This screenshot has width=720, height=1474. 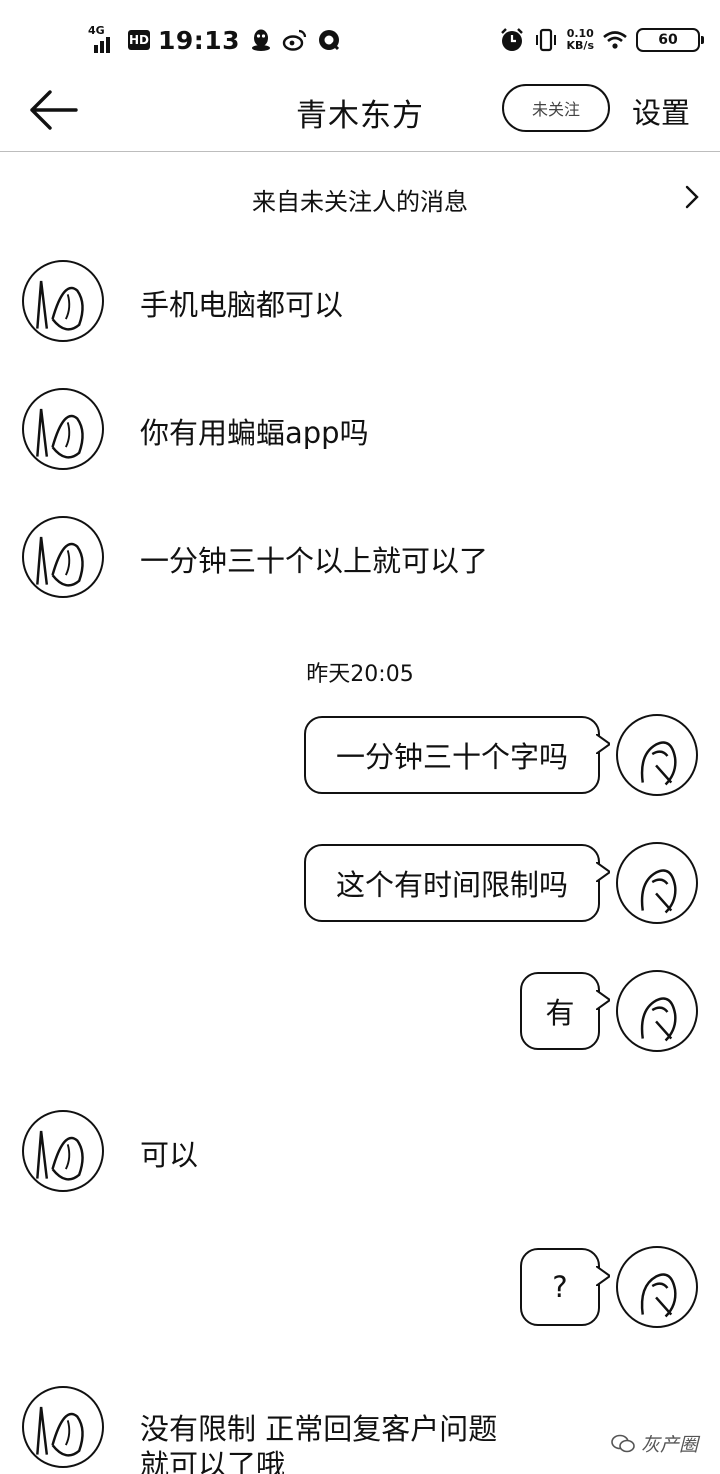 I want to click on status-left: 4G HD 19:13, so click(x=215, y=40).